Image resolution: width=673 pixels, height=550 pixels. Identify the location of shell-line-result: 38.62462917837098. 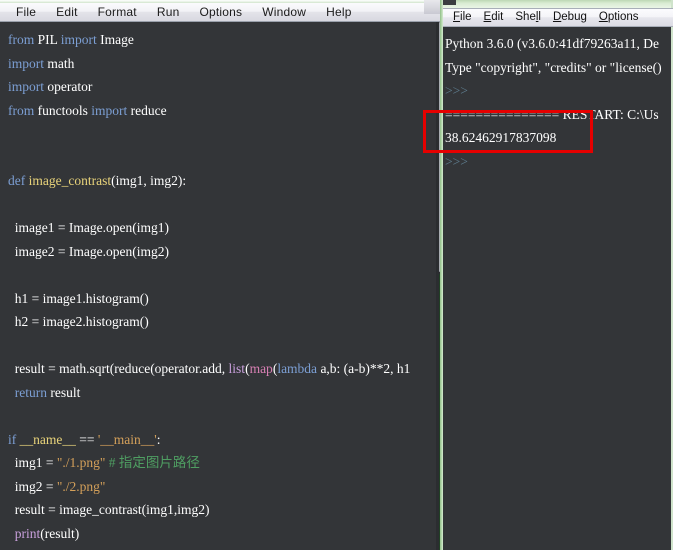
(501, 137).